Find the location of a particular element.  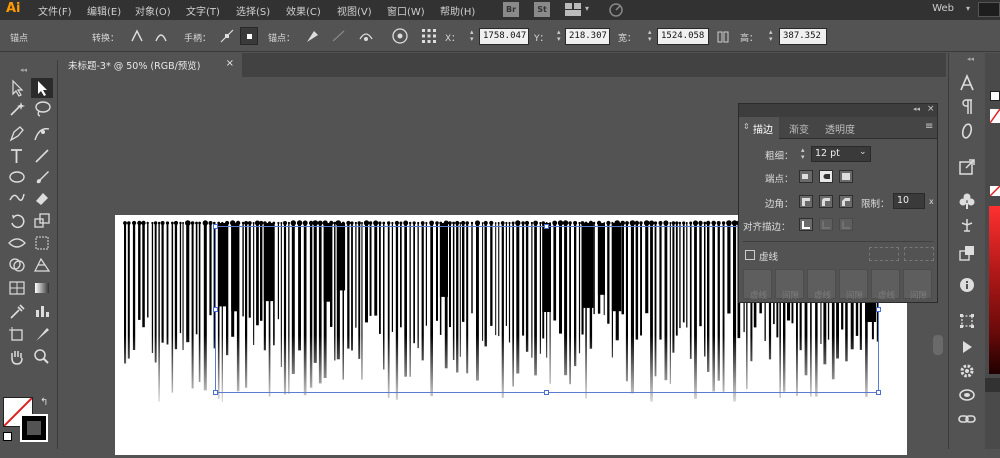

butt-cap-icon is located at coordinates (806, 176).